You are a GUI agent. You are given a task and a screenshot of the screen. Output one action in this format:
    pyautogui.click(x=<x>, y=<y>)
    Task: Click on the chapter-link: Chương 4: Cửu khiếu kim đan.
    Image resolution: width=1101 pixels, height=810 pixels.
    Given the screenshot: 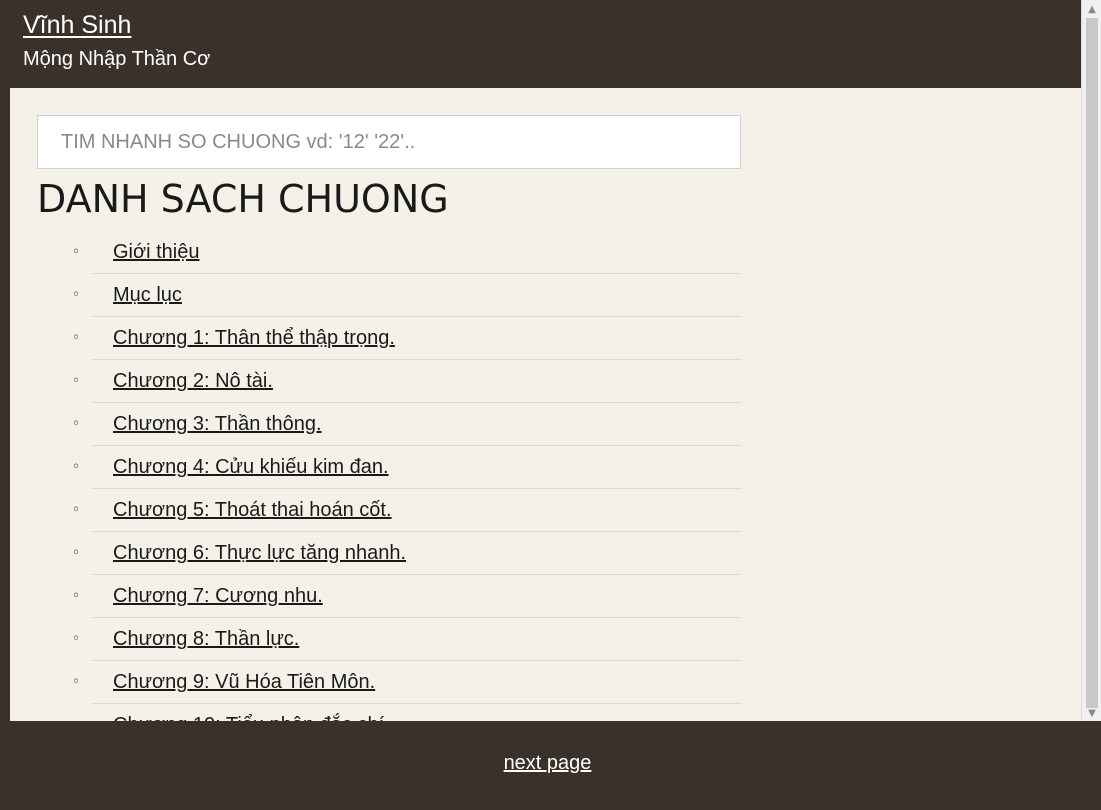 What is the action you would take?
    pyautogui.click(x=251, y=467)
    